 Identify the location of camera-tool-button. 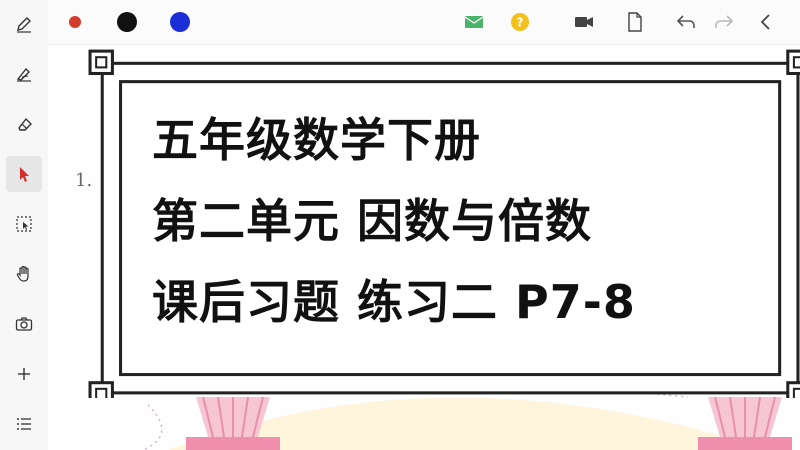
(24, 324).